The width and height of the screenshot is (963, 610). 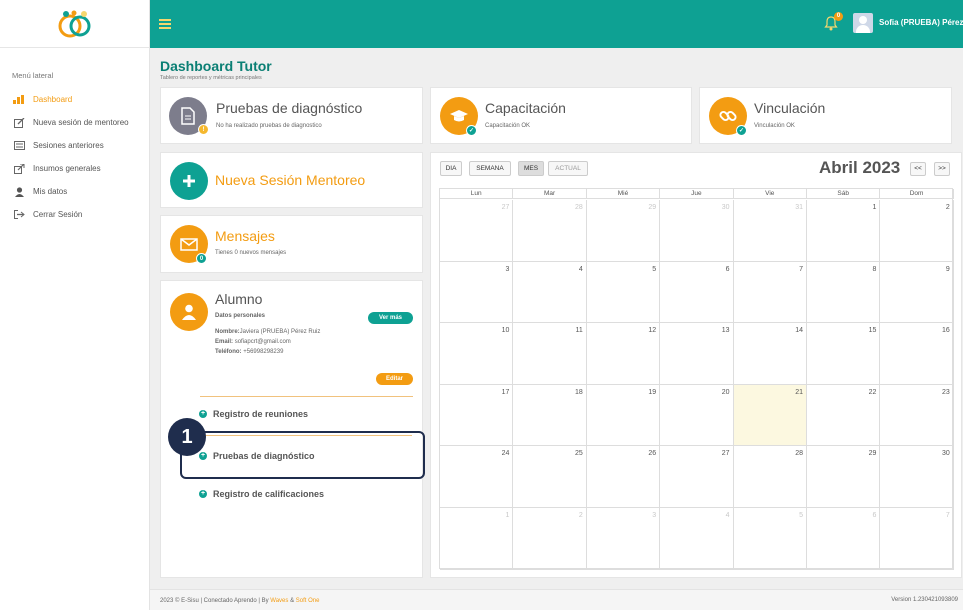 What do you see at coordinates (550, 354) in the screenshot?
I see `calendar-day: 11` at bounding box center [550, 354].